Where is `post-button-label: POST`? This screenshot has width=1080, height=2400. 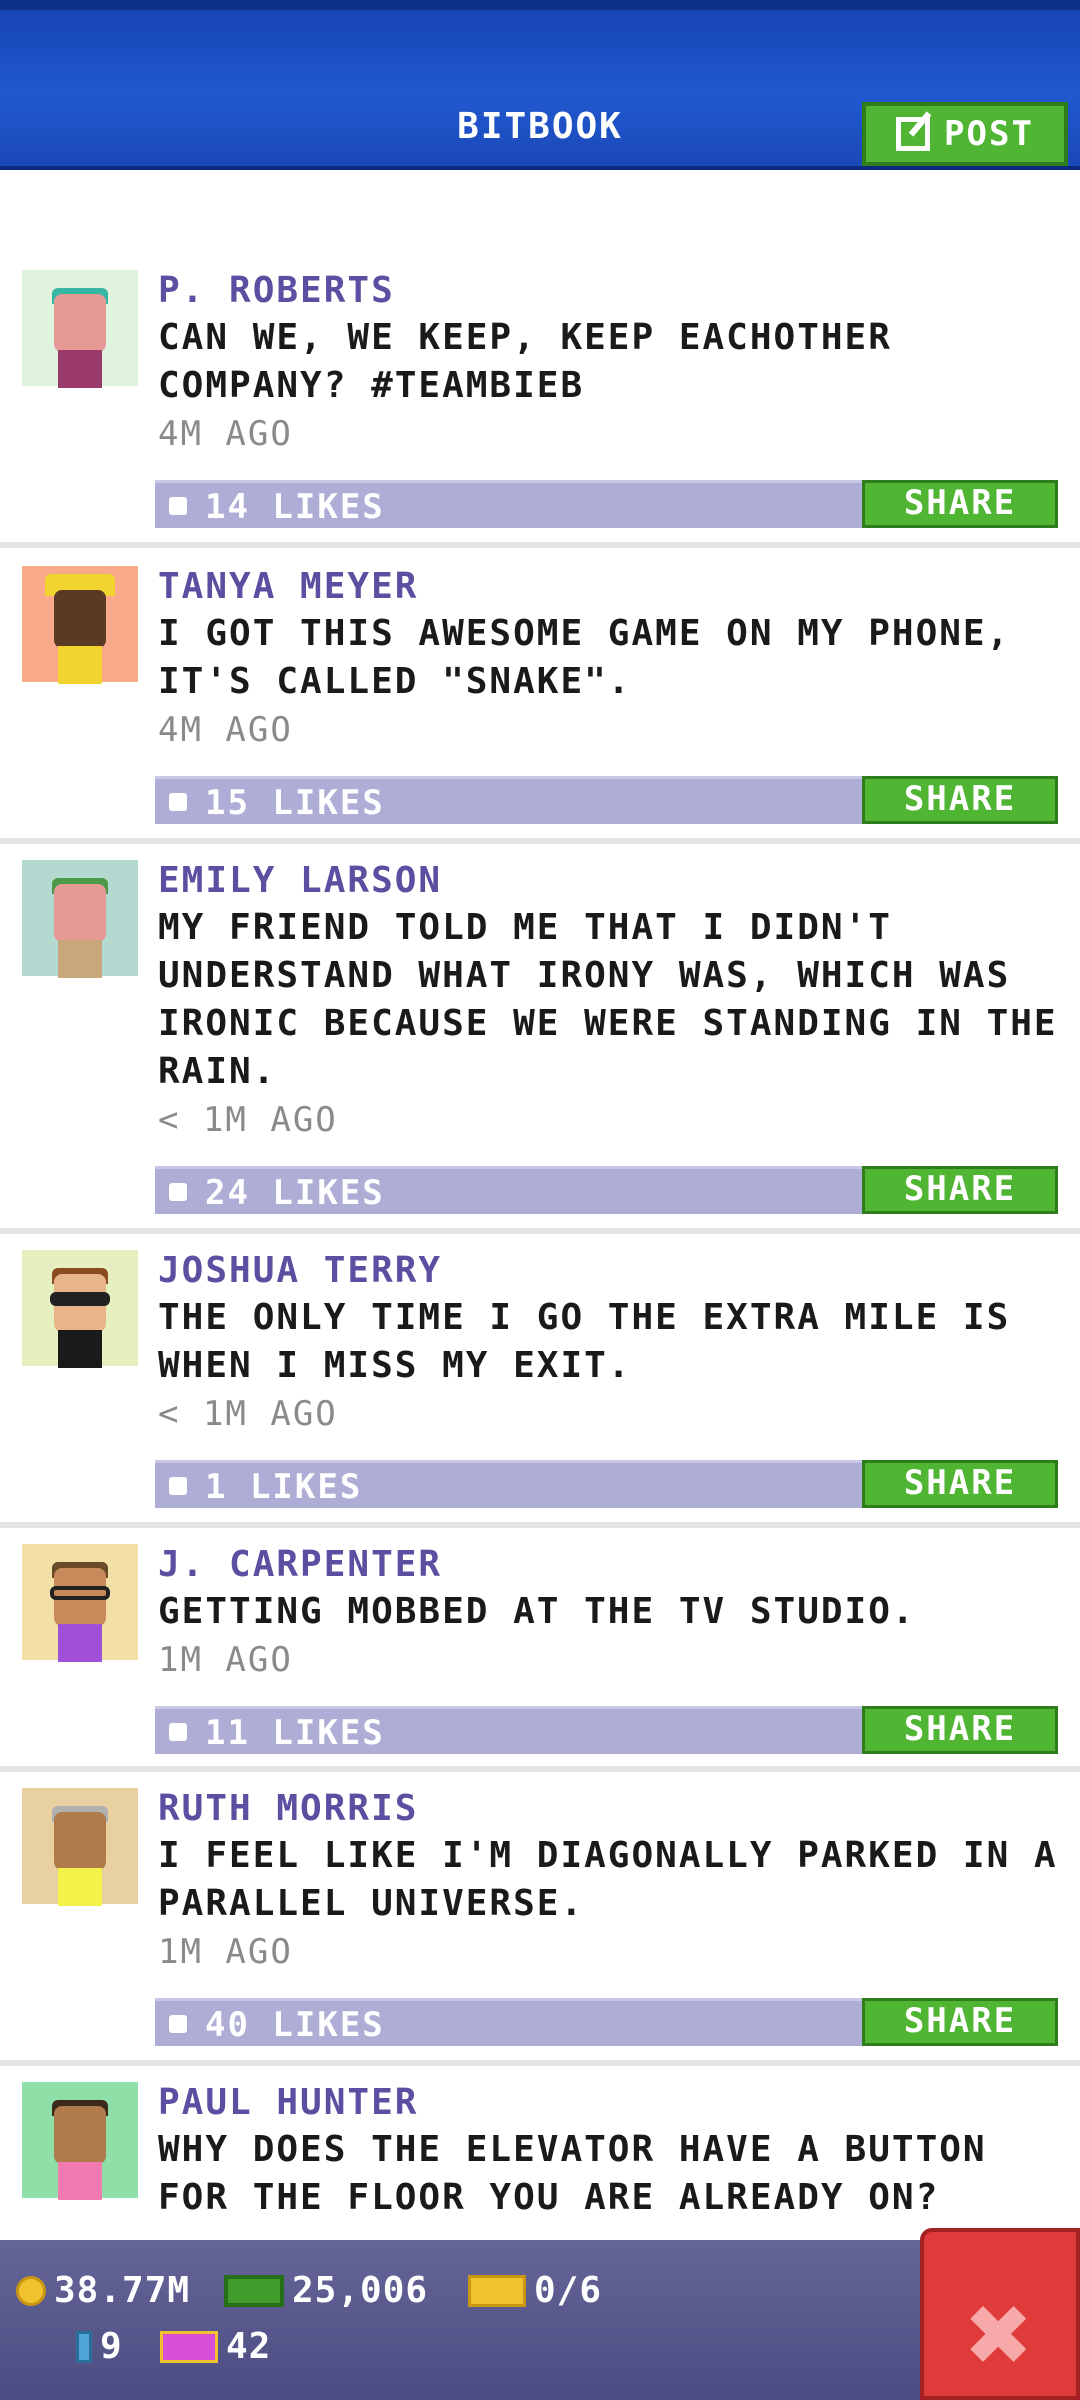 post-button-label: POST is located at coordinates (989, 134).